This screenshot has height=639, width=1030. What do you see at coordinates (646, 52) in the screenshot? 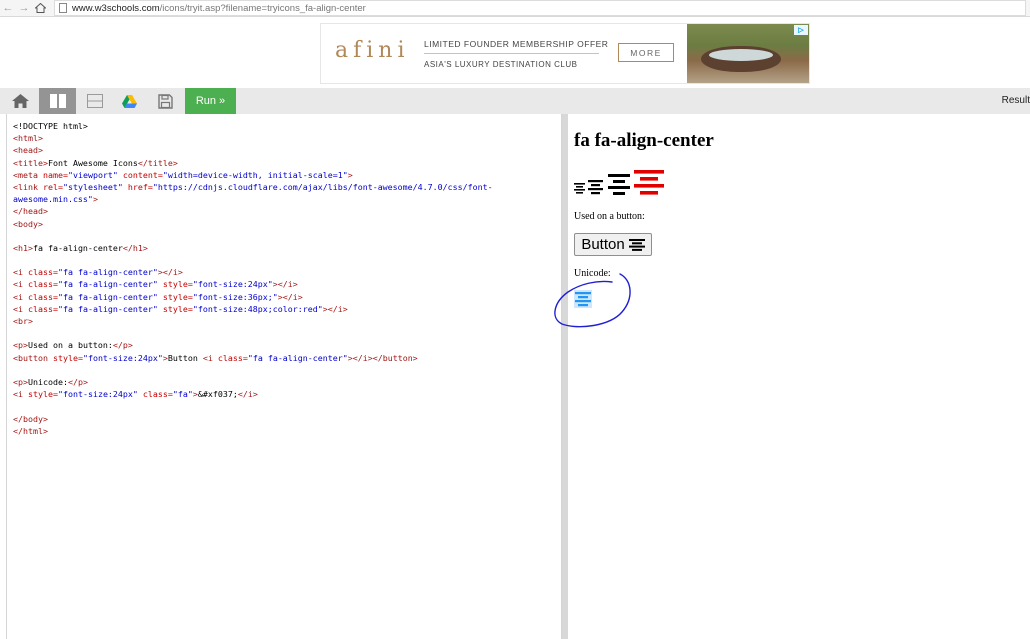
I see `ad-more-button: MORE` at bounding box center [646, 52].